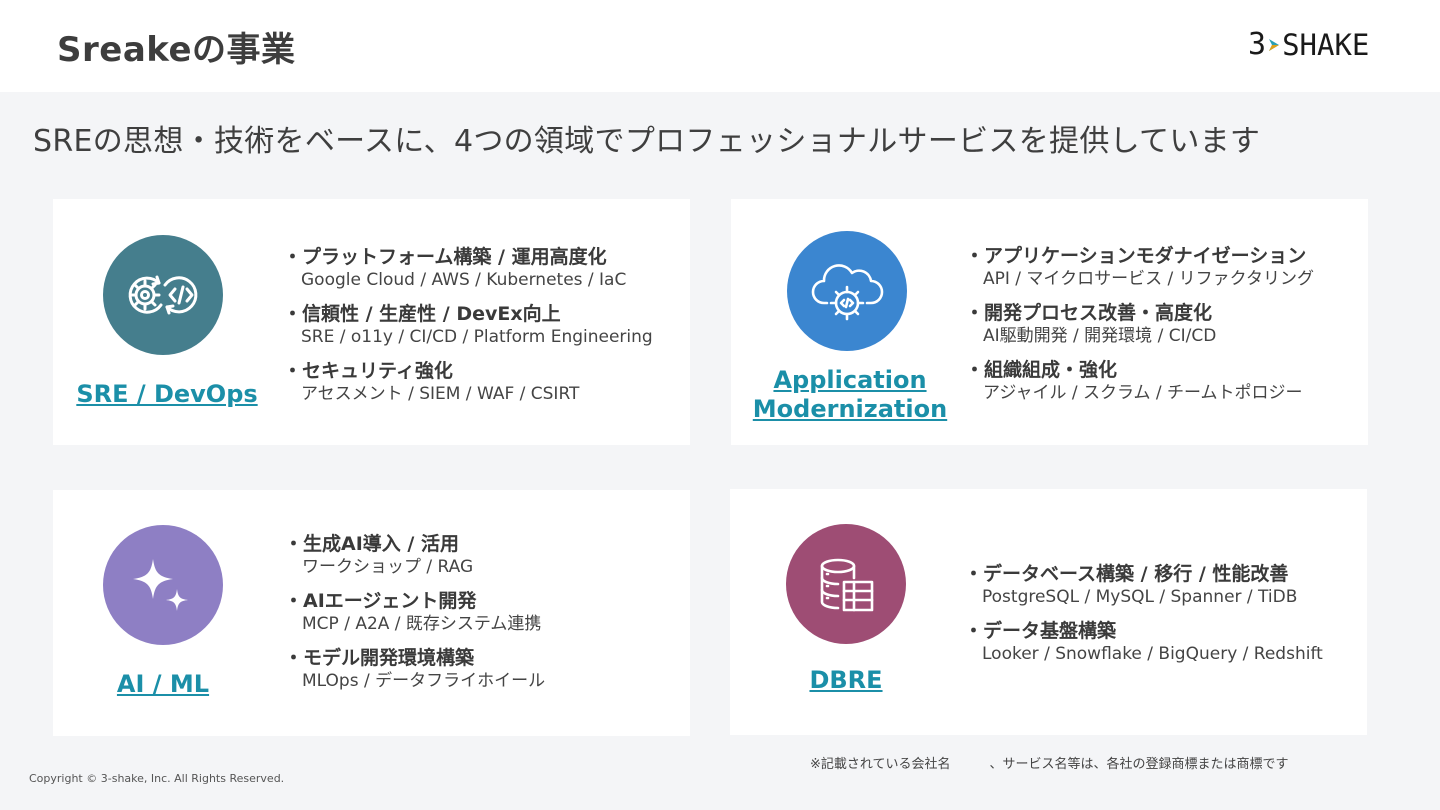 This screenshot has width=1440, height=810. Describe the element at coordinates (1091, 324) in the screenshot. I see `list-item: ・開発プロセス改善・高度化 AI駆動開発 / 開発環境 / CI/CD` at that location.